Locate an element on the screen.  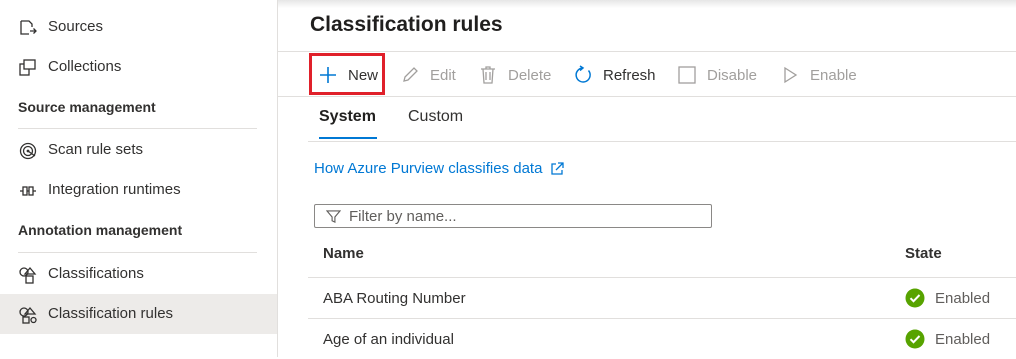
sidebar-item-label: Collections is located at coordinates (85, 66).